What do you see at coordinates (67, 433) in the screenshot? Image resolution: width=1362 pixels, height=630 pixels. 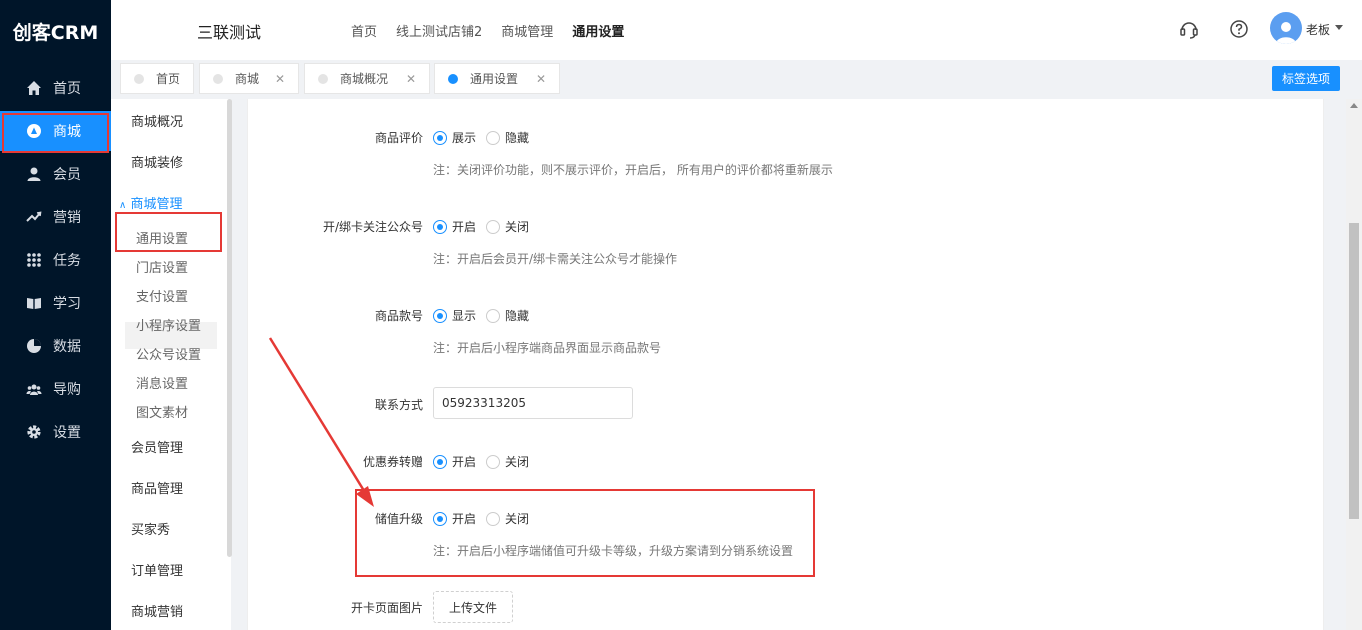 I see `nav-label: 设置` at bounding box center [67, 433].